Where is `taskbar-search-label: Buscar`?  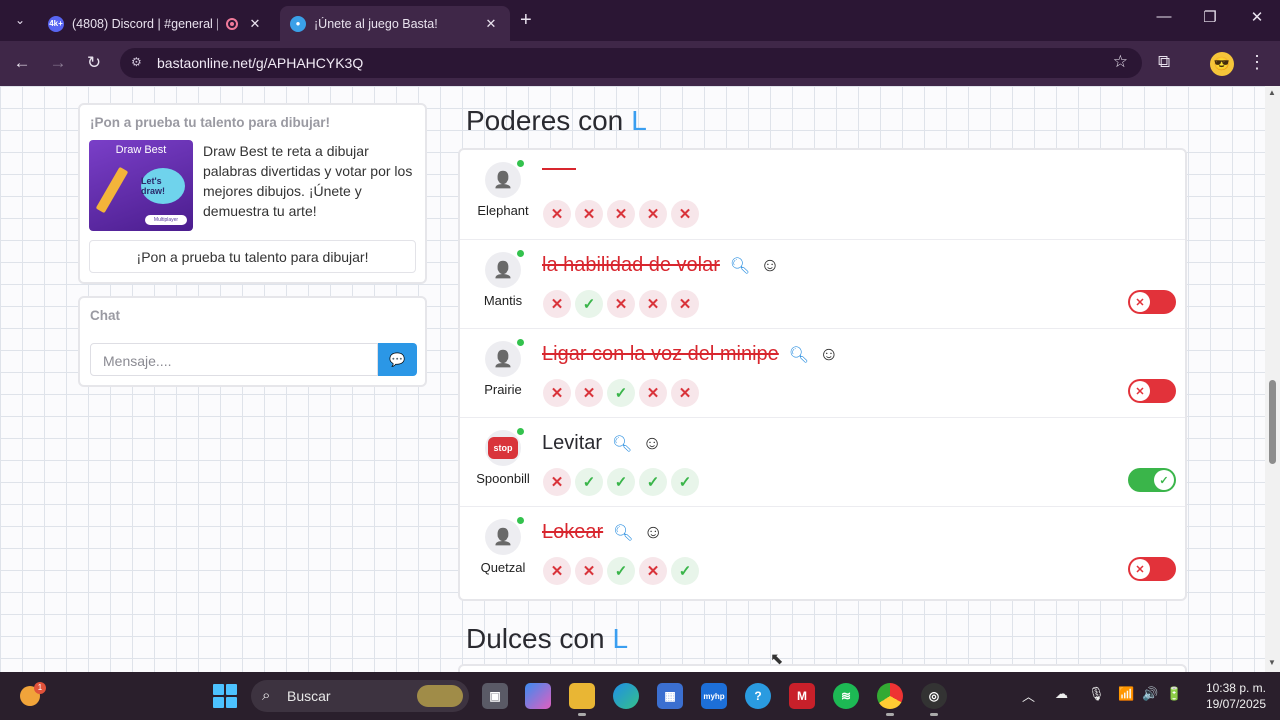 taskbar-search-label: Buscar is located at coordinates (309, 696).